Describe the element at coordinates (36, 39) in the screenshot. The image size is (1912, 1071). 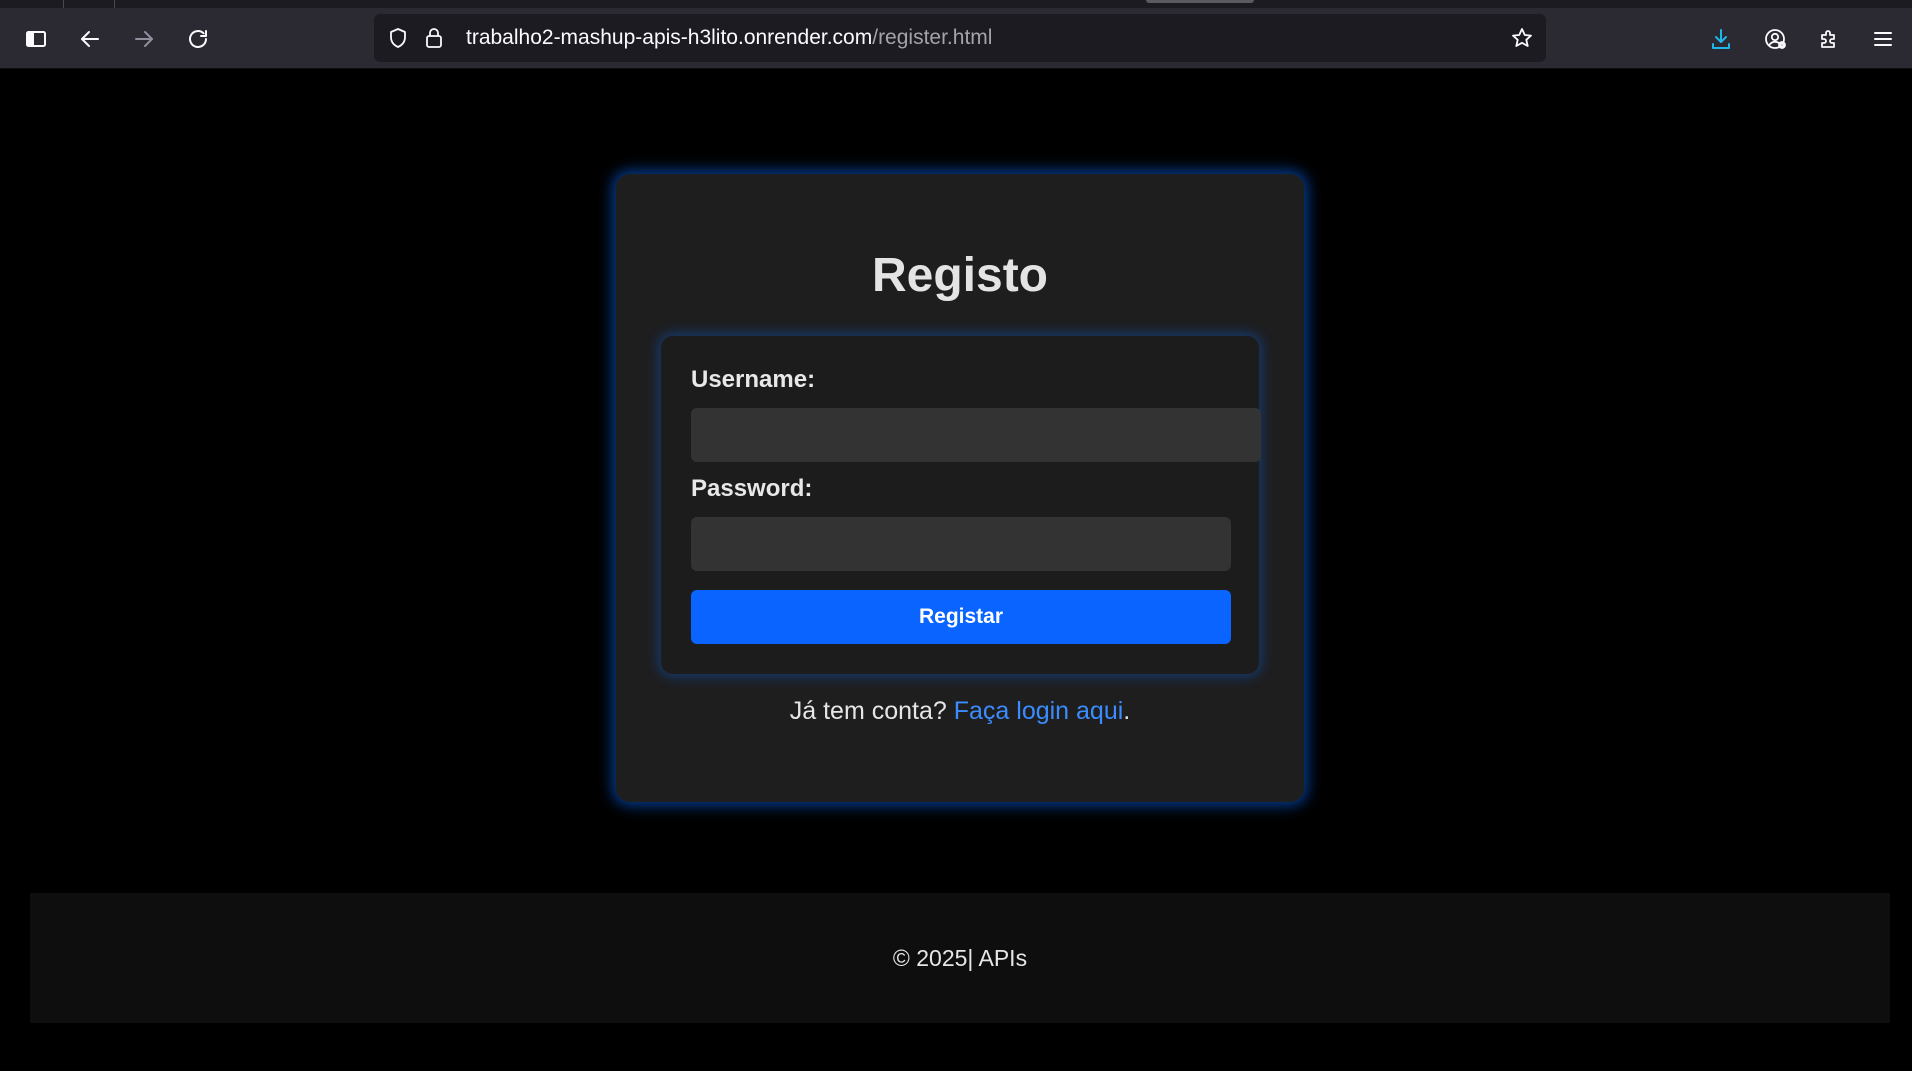
I see `sidebar-icon` at that location.